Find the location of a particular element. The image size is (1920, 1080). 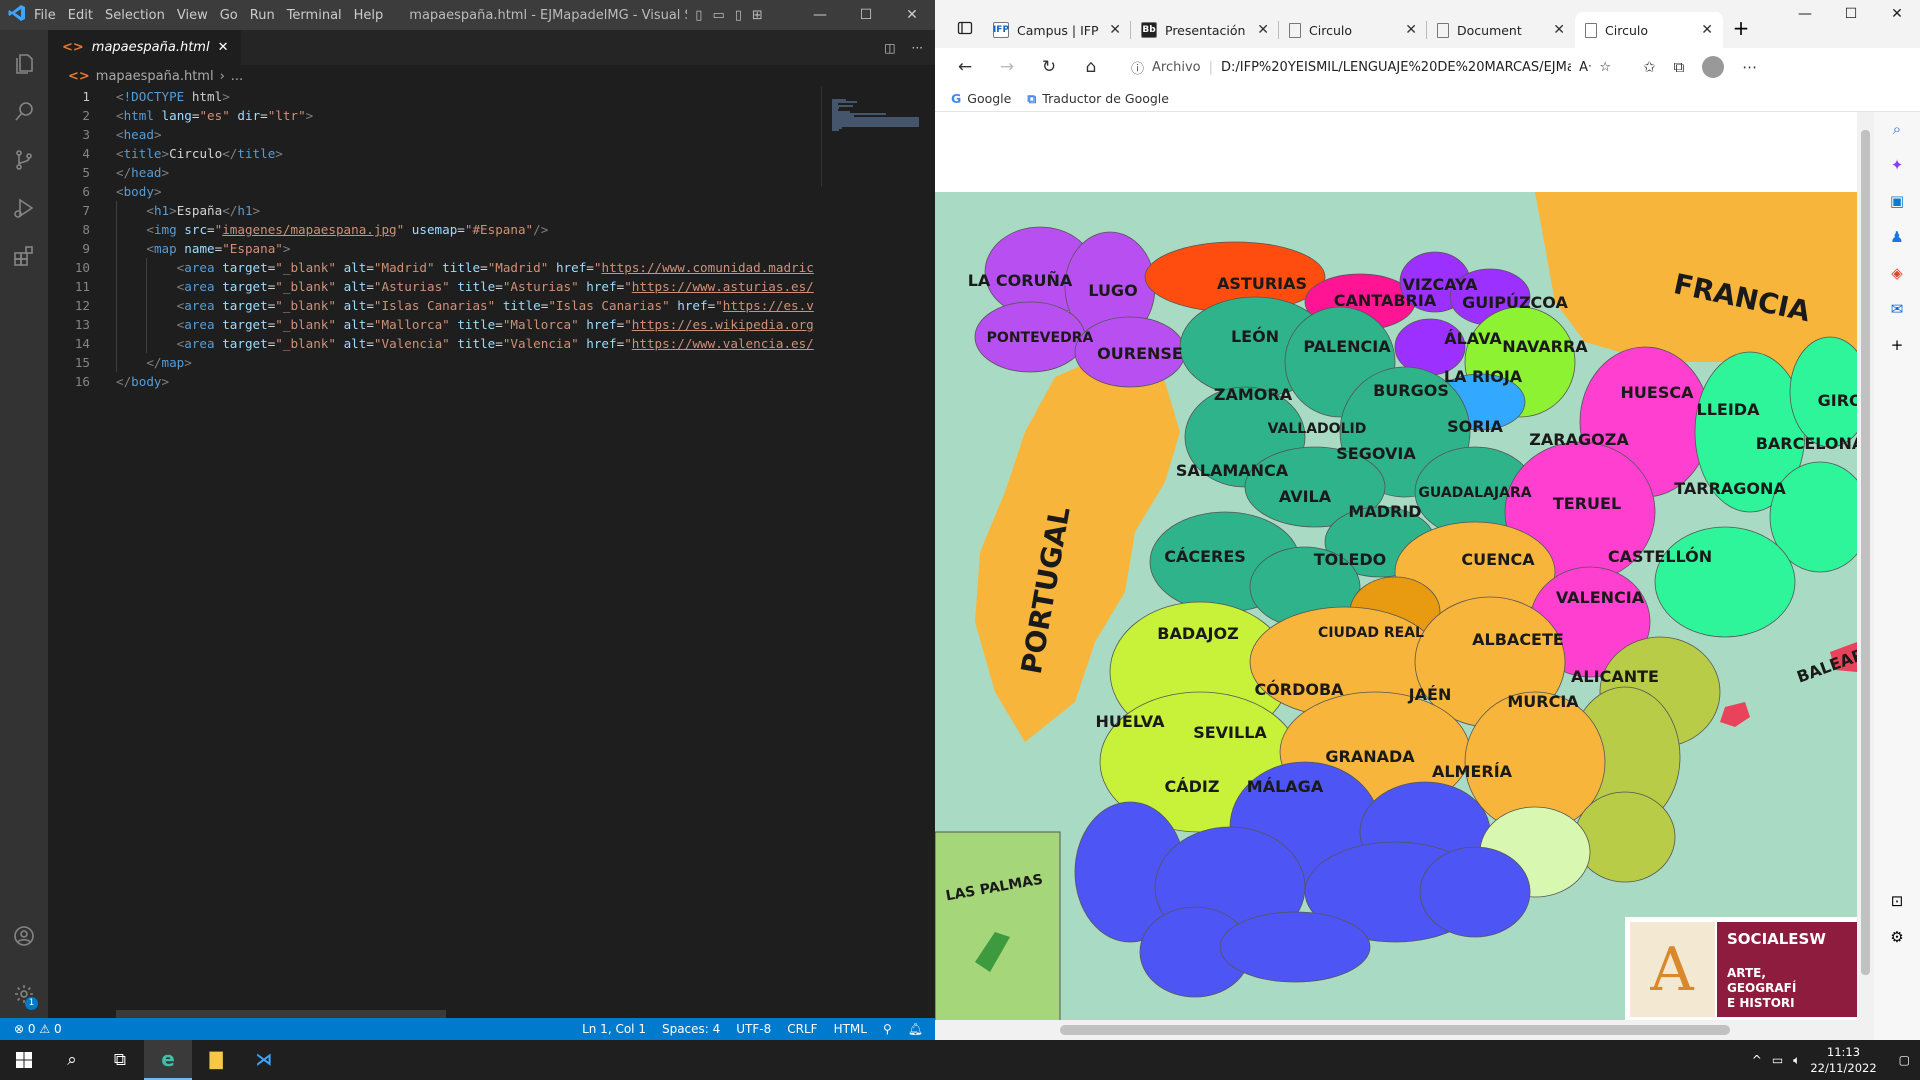

province-málaga is located at coordinates (1295, 947).